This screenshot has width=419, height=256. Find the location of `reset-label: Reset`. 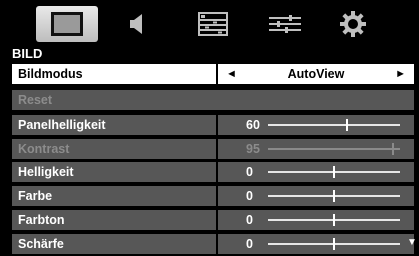

reset-label: Reset is located at coordinates (213, 100).